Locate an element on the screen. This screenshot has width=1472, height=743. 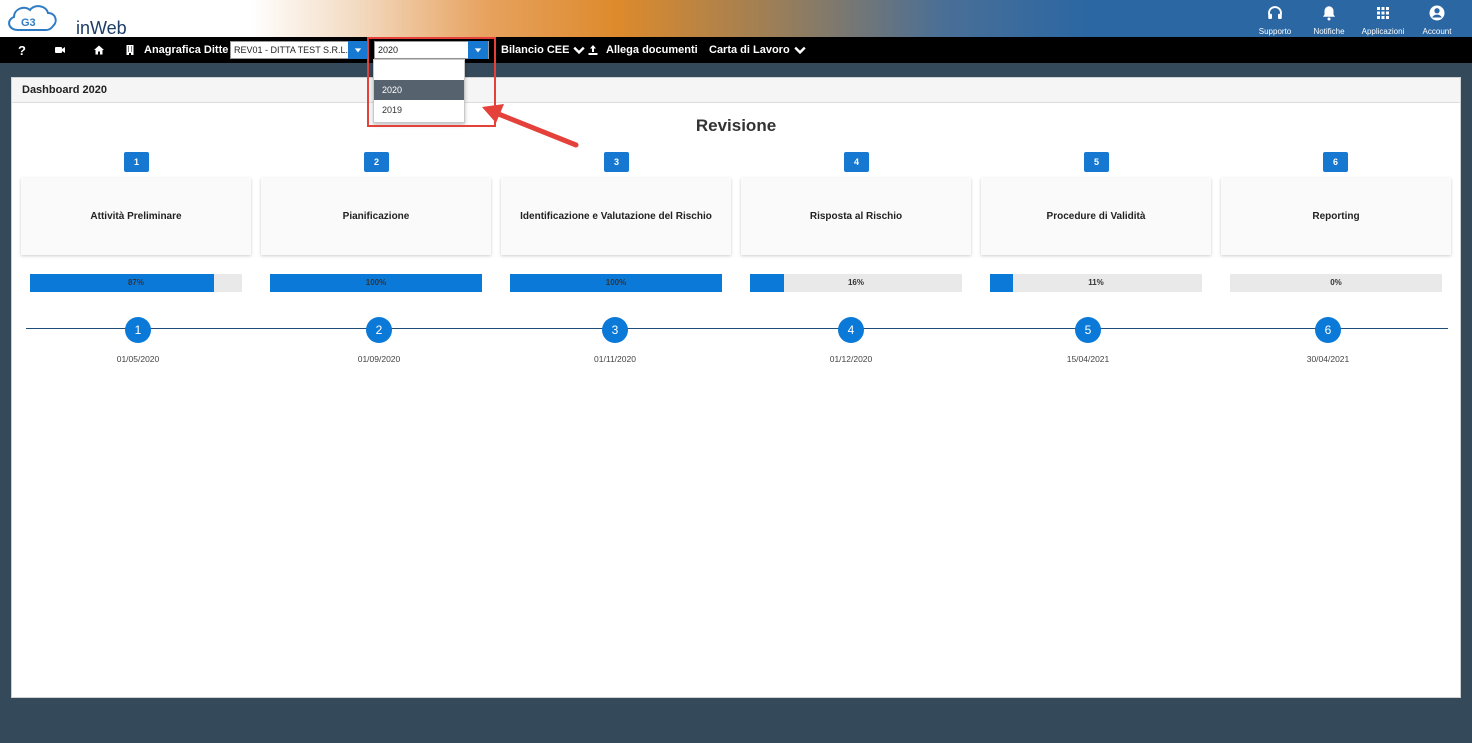
timeline-date: 01/05/2020 is located at coordinates (138, 359).